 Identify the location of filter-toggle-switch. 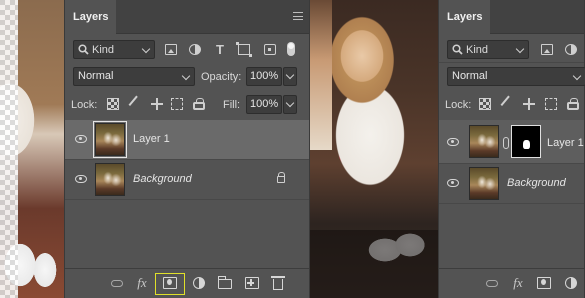
(291, 49).